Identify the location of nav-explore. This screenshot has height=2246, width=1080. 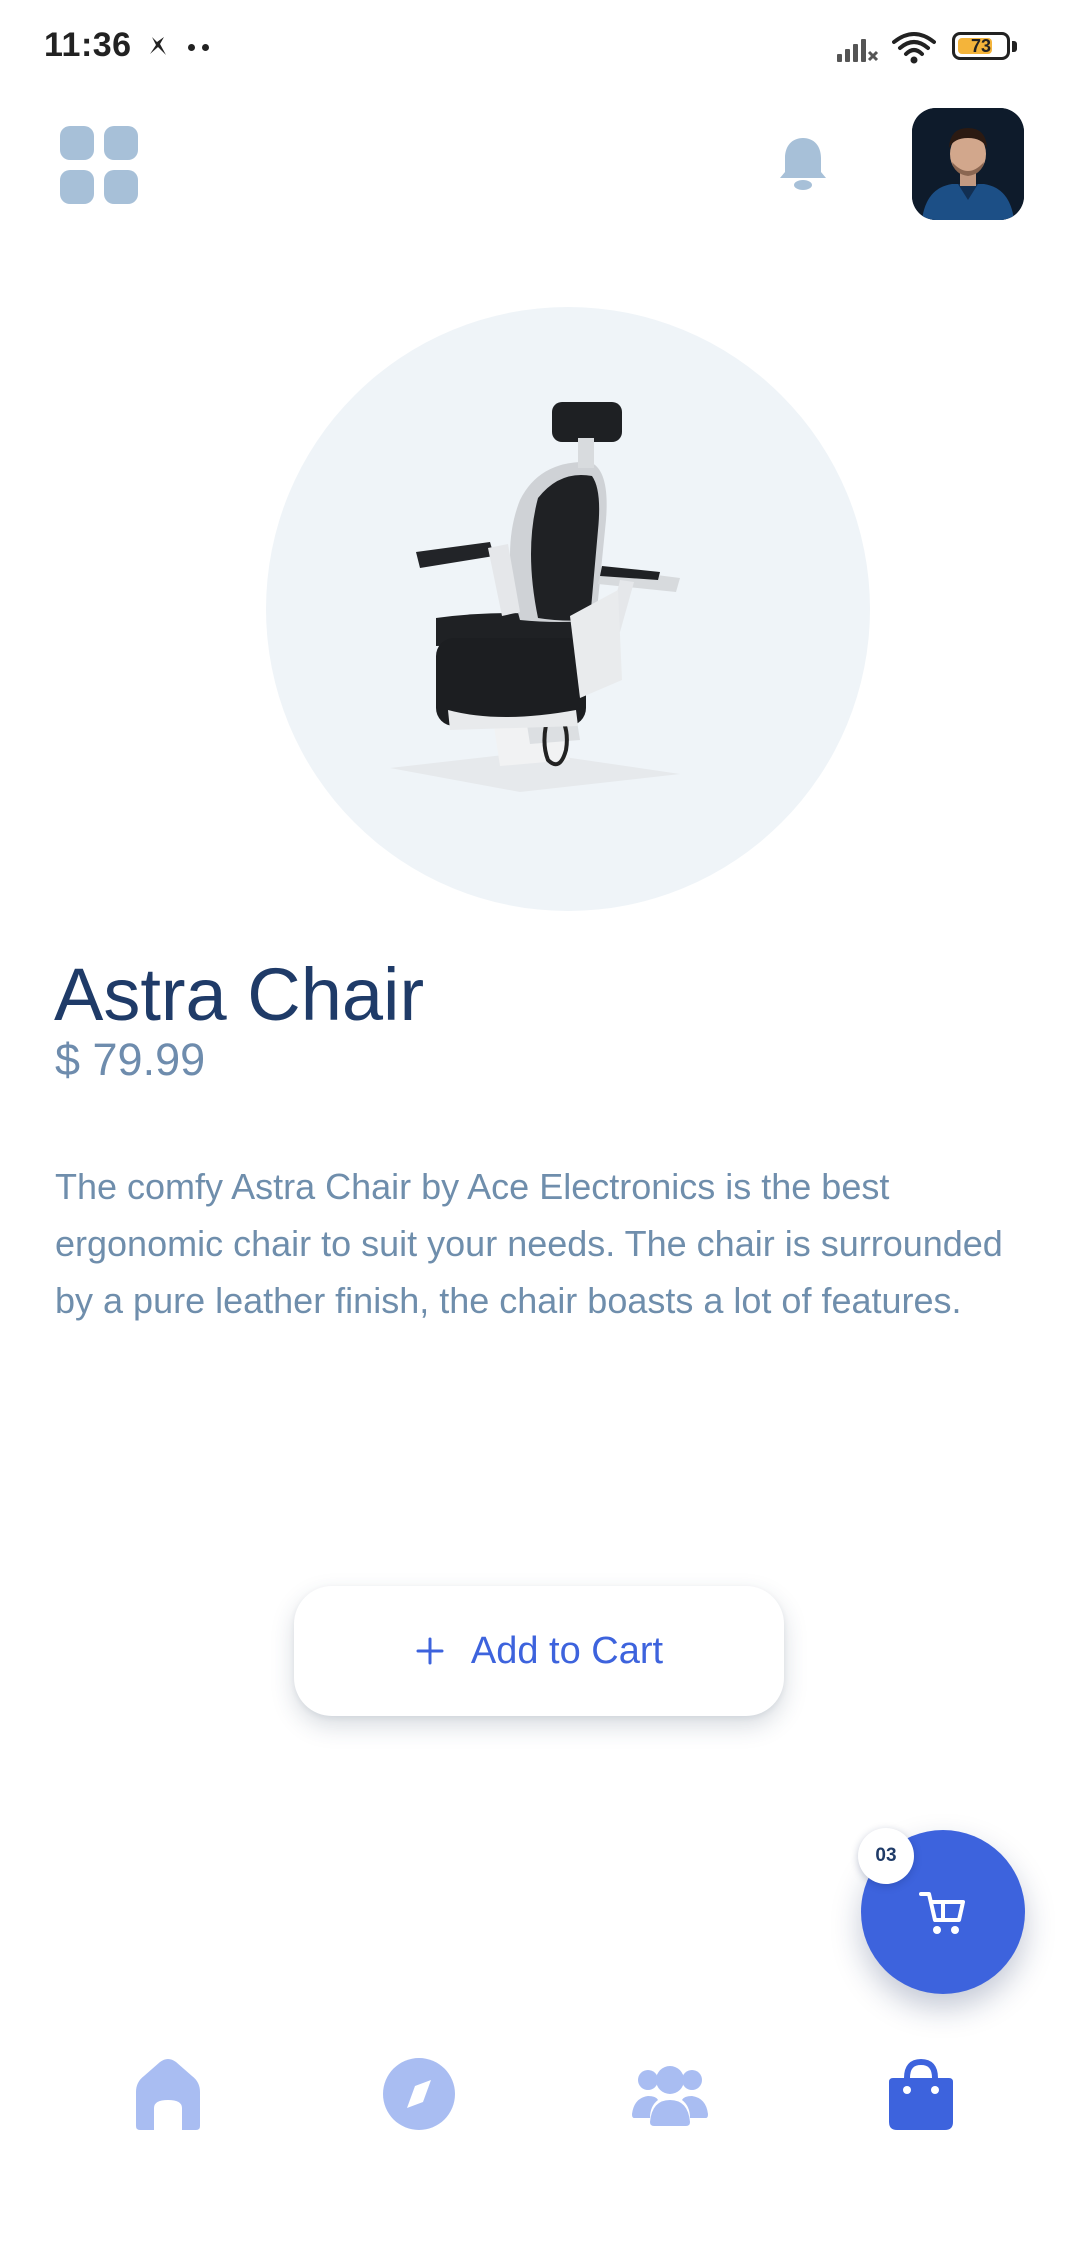
(419, 2094).